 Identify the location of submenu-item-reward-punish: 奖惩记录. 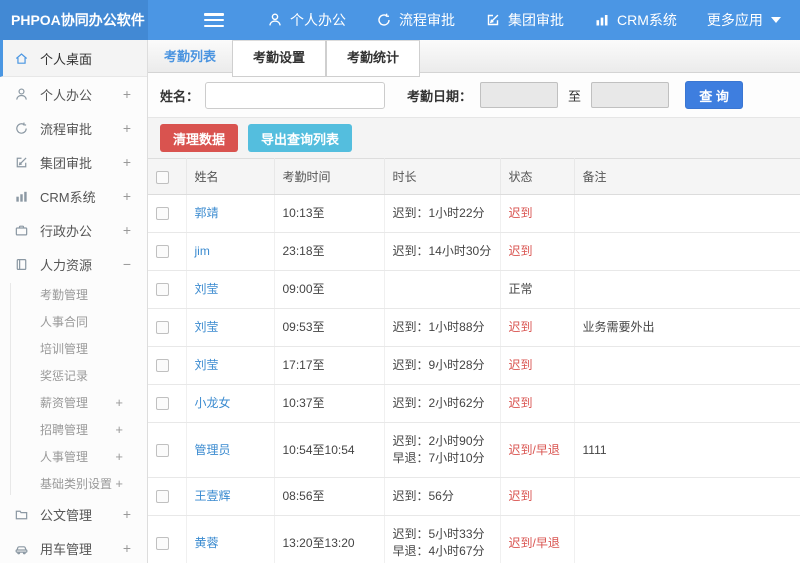
(73, 375).